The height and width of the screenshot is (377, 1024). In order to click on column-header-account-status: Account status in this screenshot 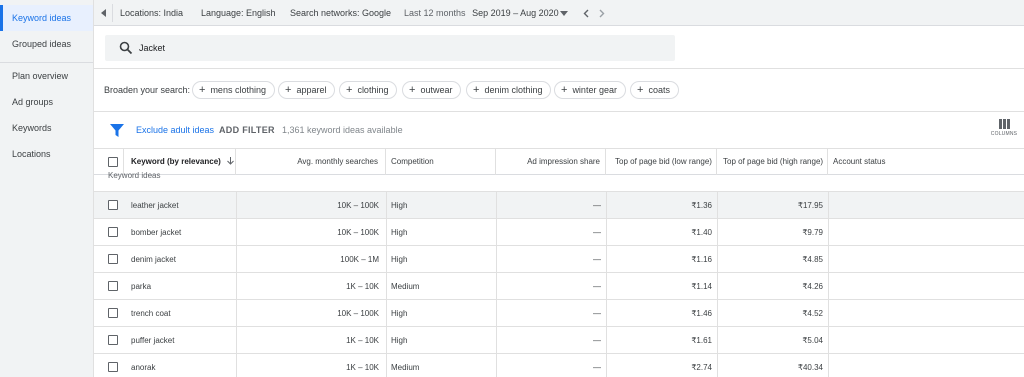, I will do `click(926, 162)`.